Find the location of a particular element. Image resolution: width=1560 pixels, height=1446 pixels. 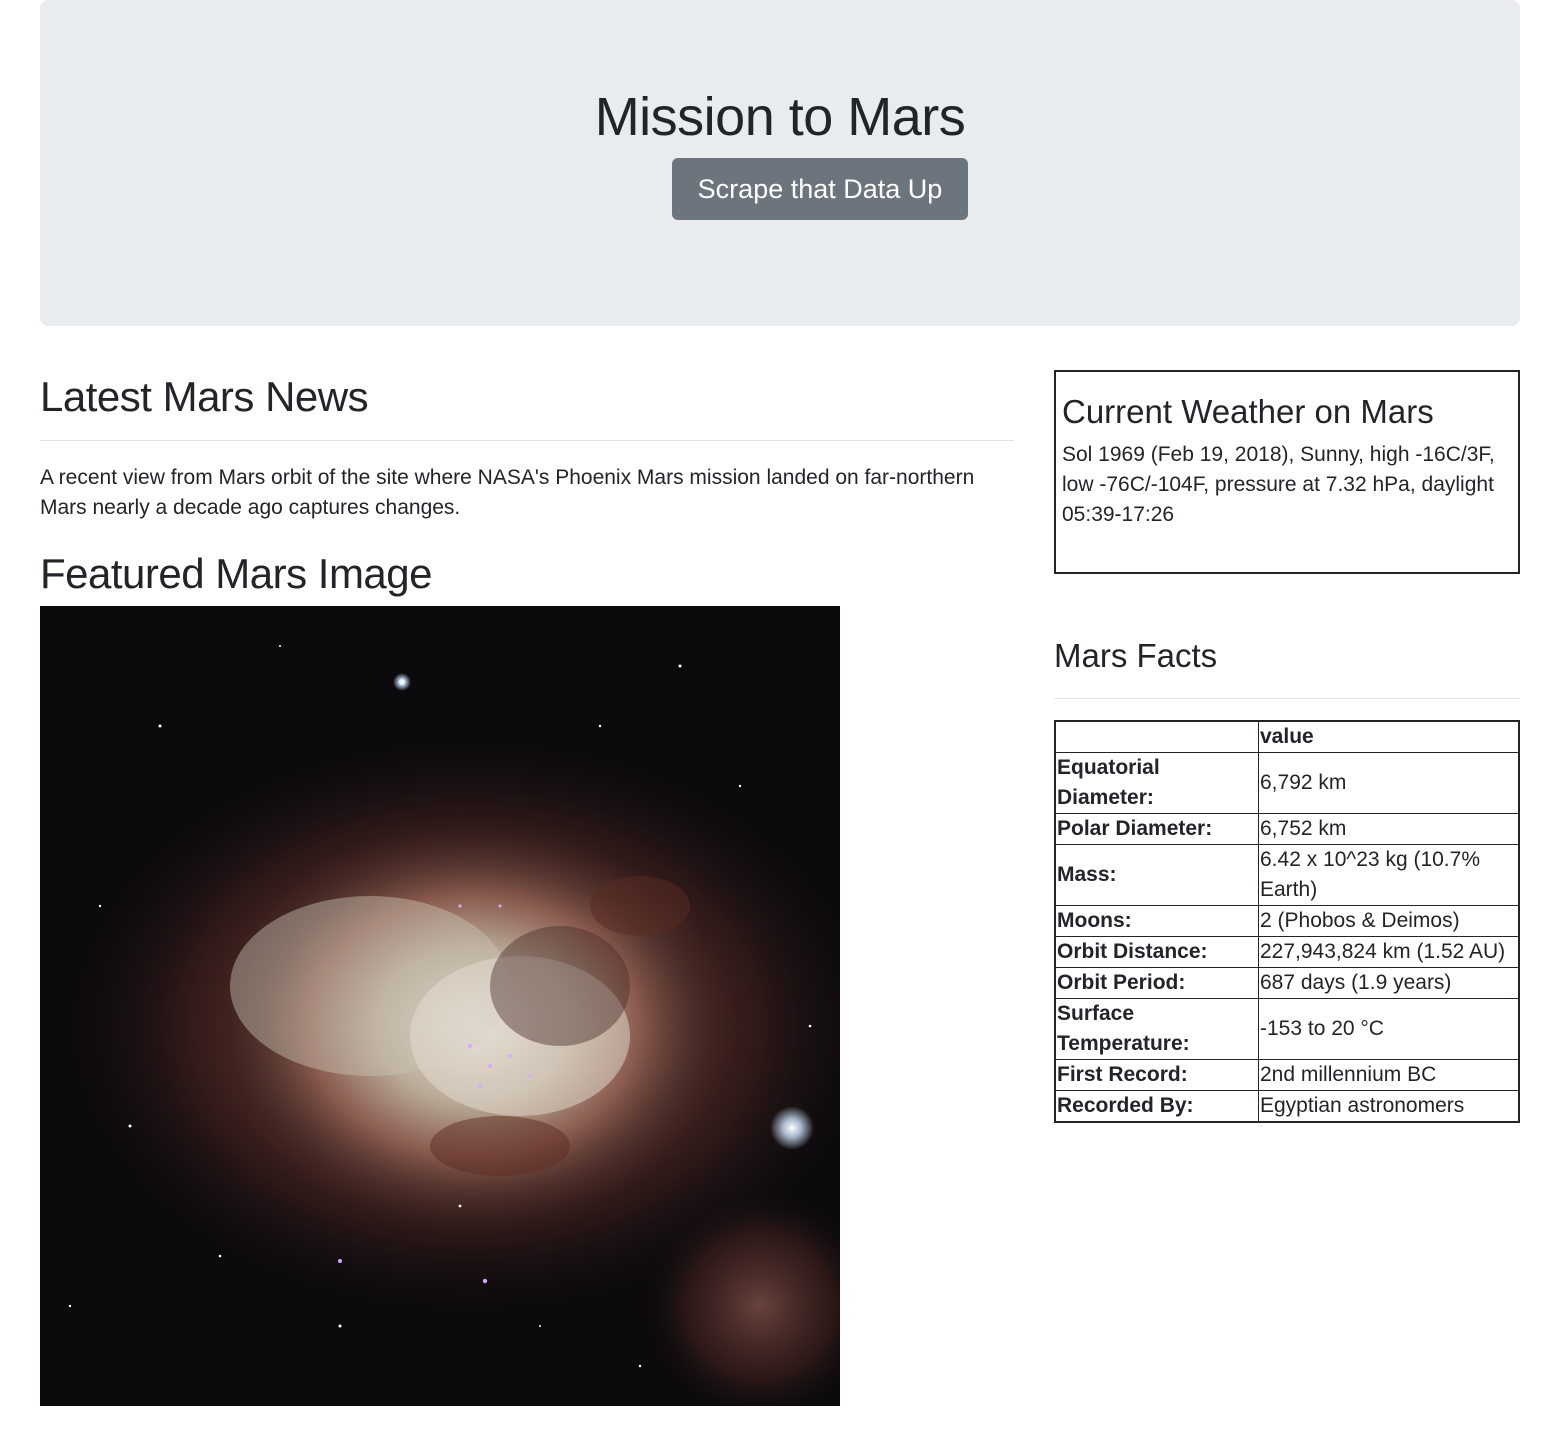

fact-value: 6,792 km is located at coordinates (1389, 783).